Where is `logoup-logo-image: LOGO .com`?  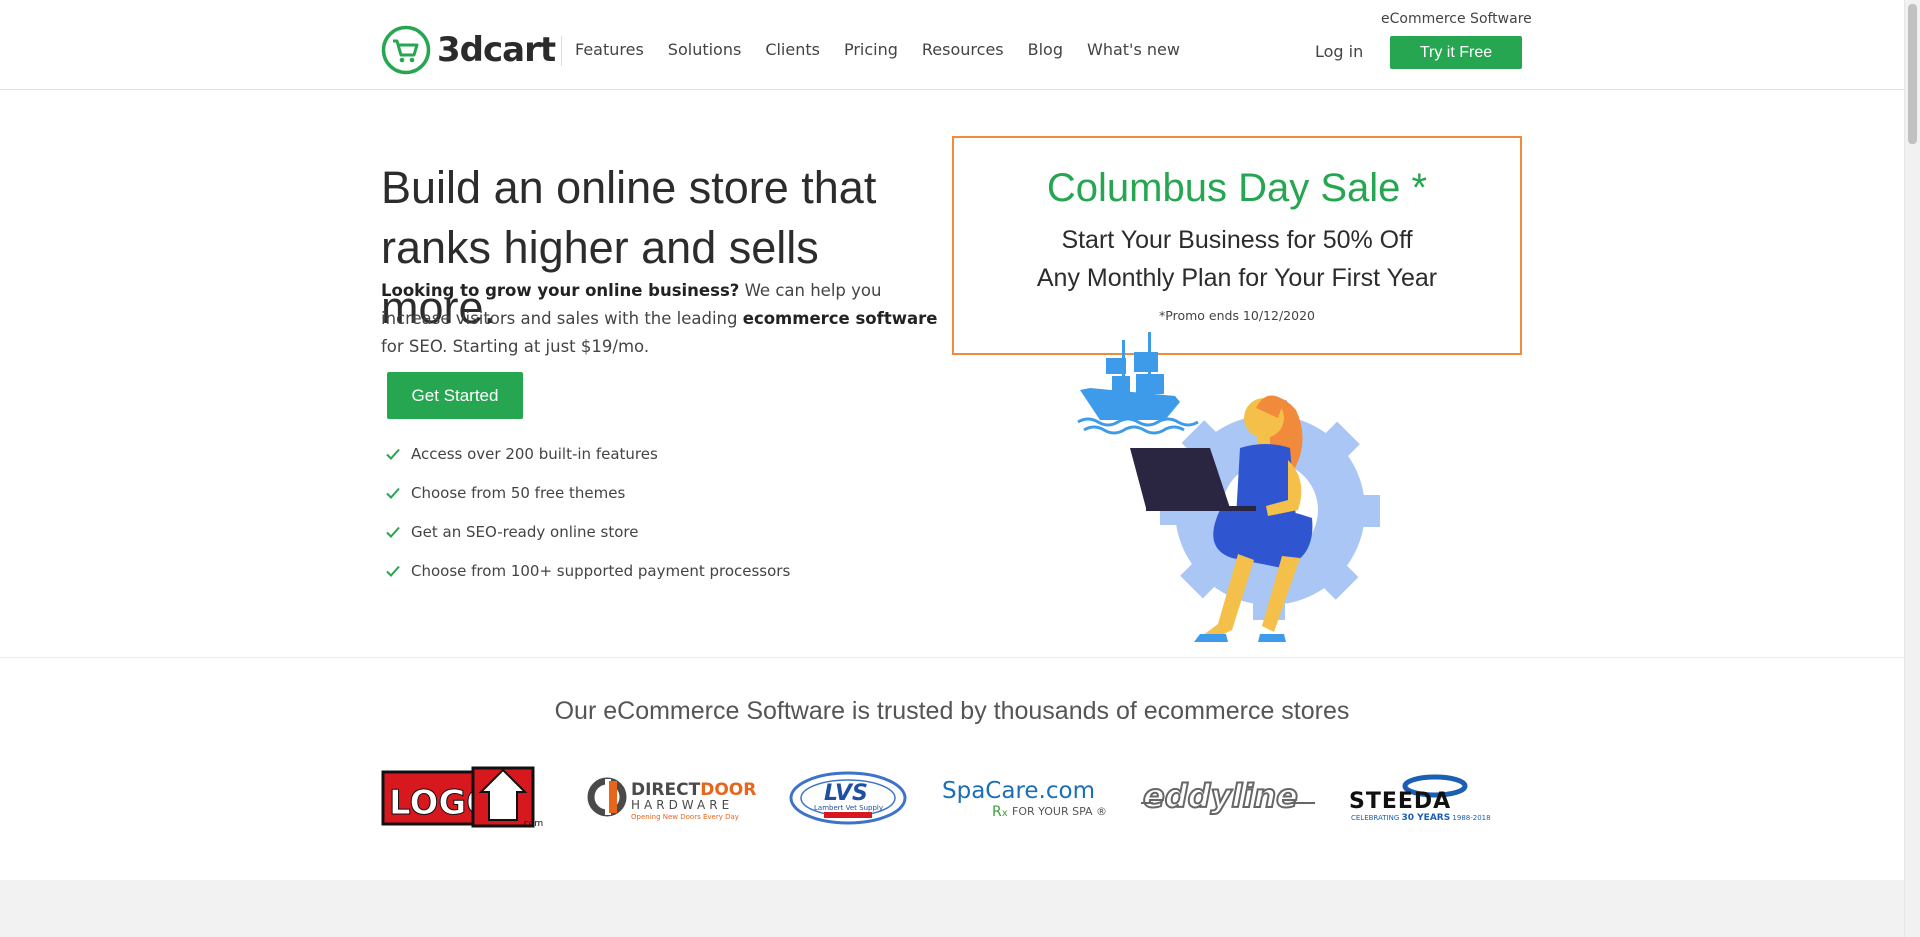 logoup-logo-image: LOGO .com is located at coordinates (462, 797).